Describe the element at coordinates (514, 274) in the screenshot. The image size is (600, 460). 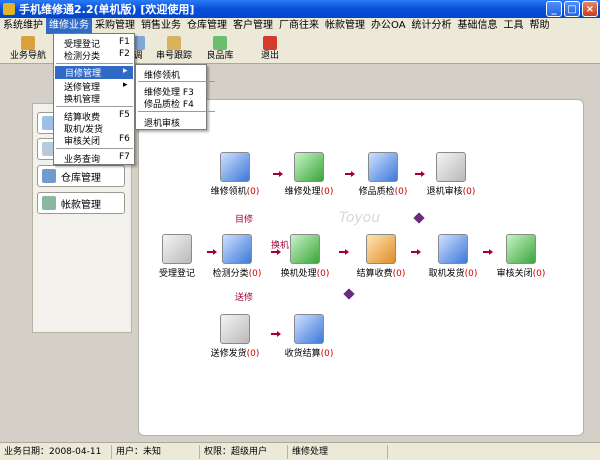
I see `node-close-label: 审核关闭` at that location.